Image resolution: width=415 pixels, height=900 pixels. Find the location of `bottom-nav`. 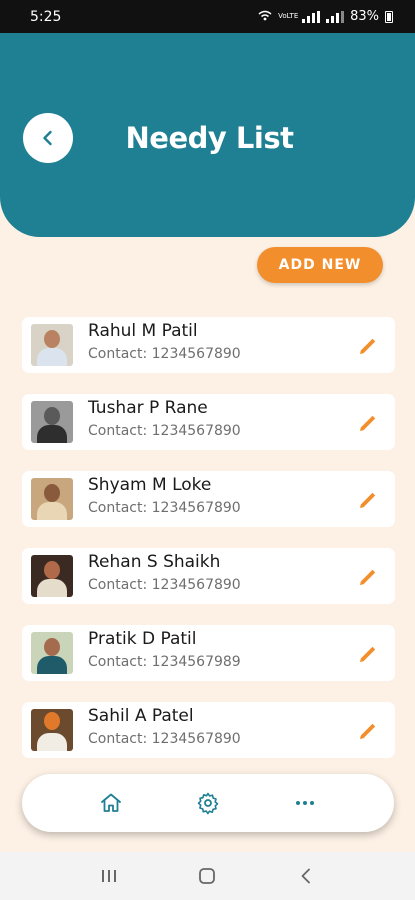

bottom-nav is located at coordinates (208, 803).